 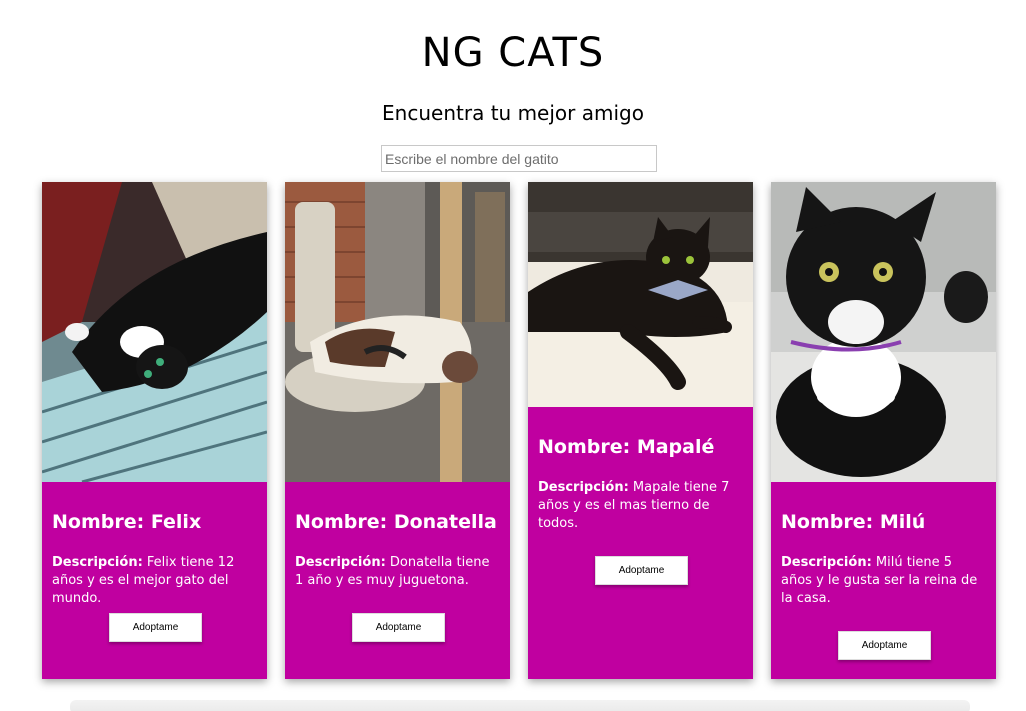 What do you see at coordinates (519, 158) in the screenshot?
I see `search-input` at bounding box center [519, 158].